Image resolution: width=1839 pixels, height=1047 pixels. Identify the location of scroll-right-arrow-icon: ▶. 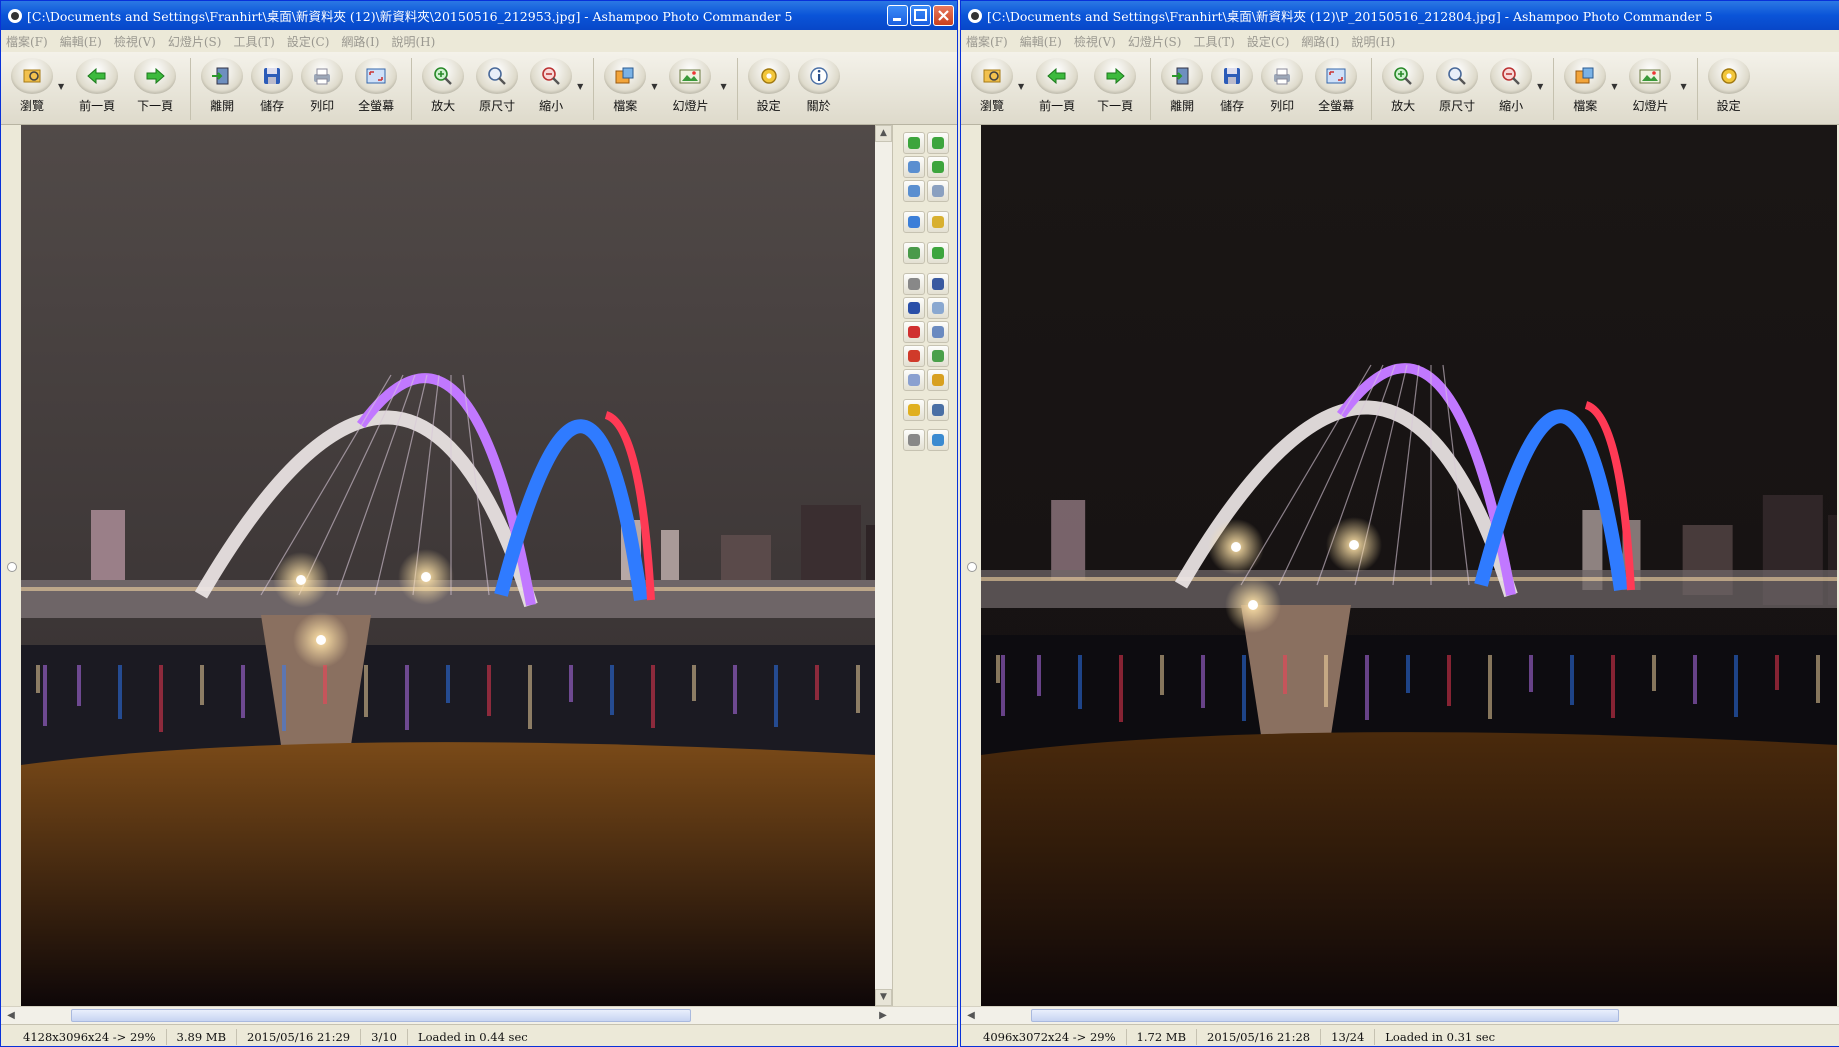
(883, 1016).